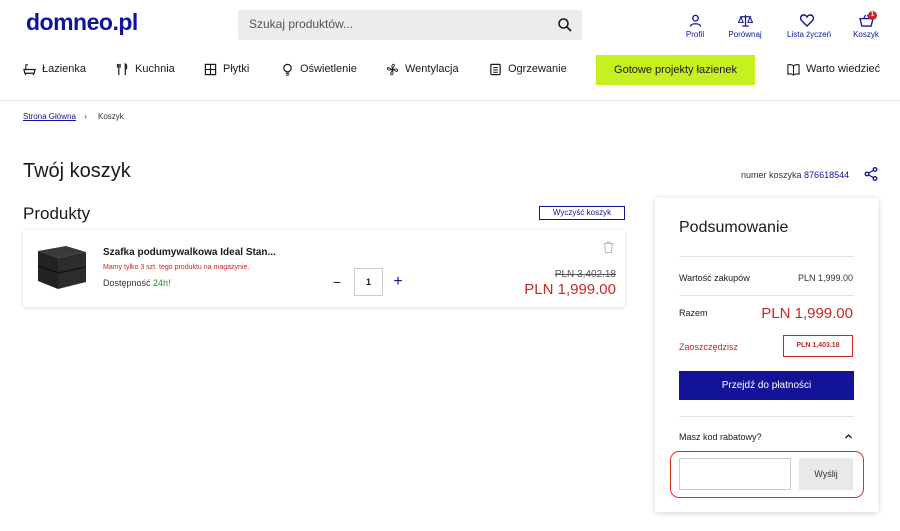  Describe the element at coordinates (714, 278) in the screenshot. I see `purchase-value-label: Wartość zakupów` at that location.